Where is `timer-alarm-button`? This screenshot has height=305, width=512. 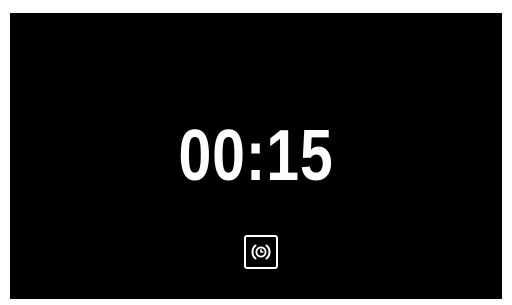
timer-alarm-button is located at coordinates (261, 252).